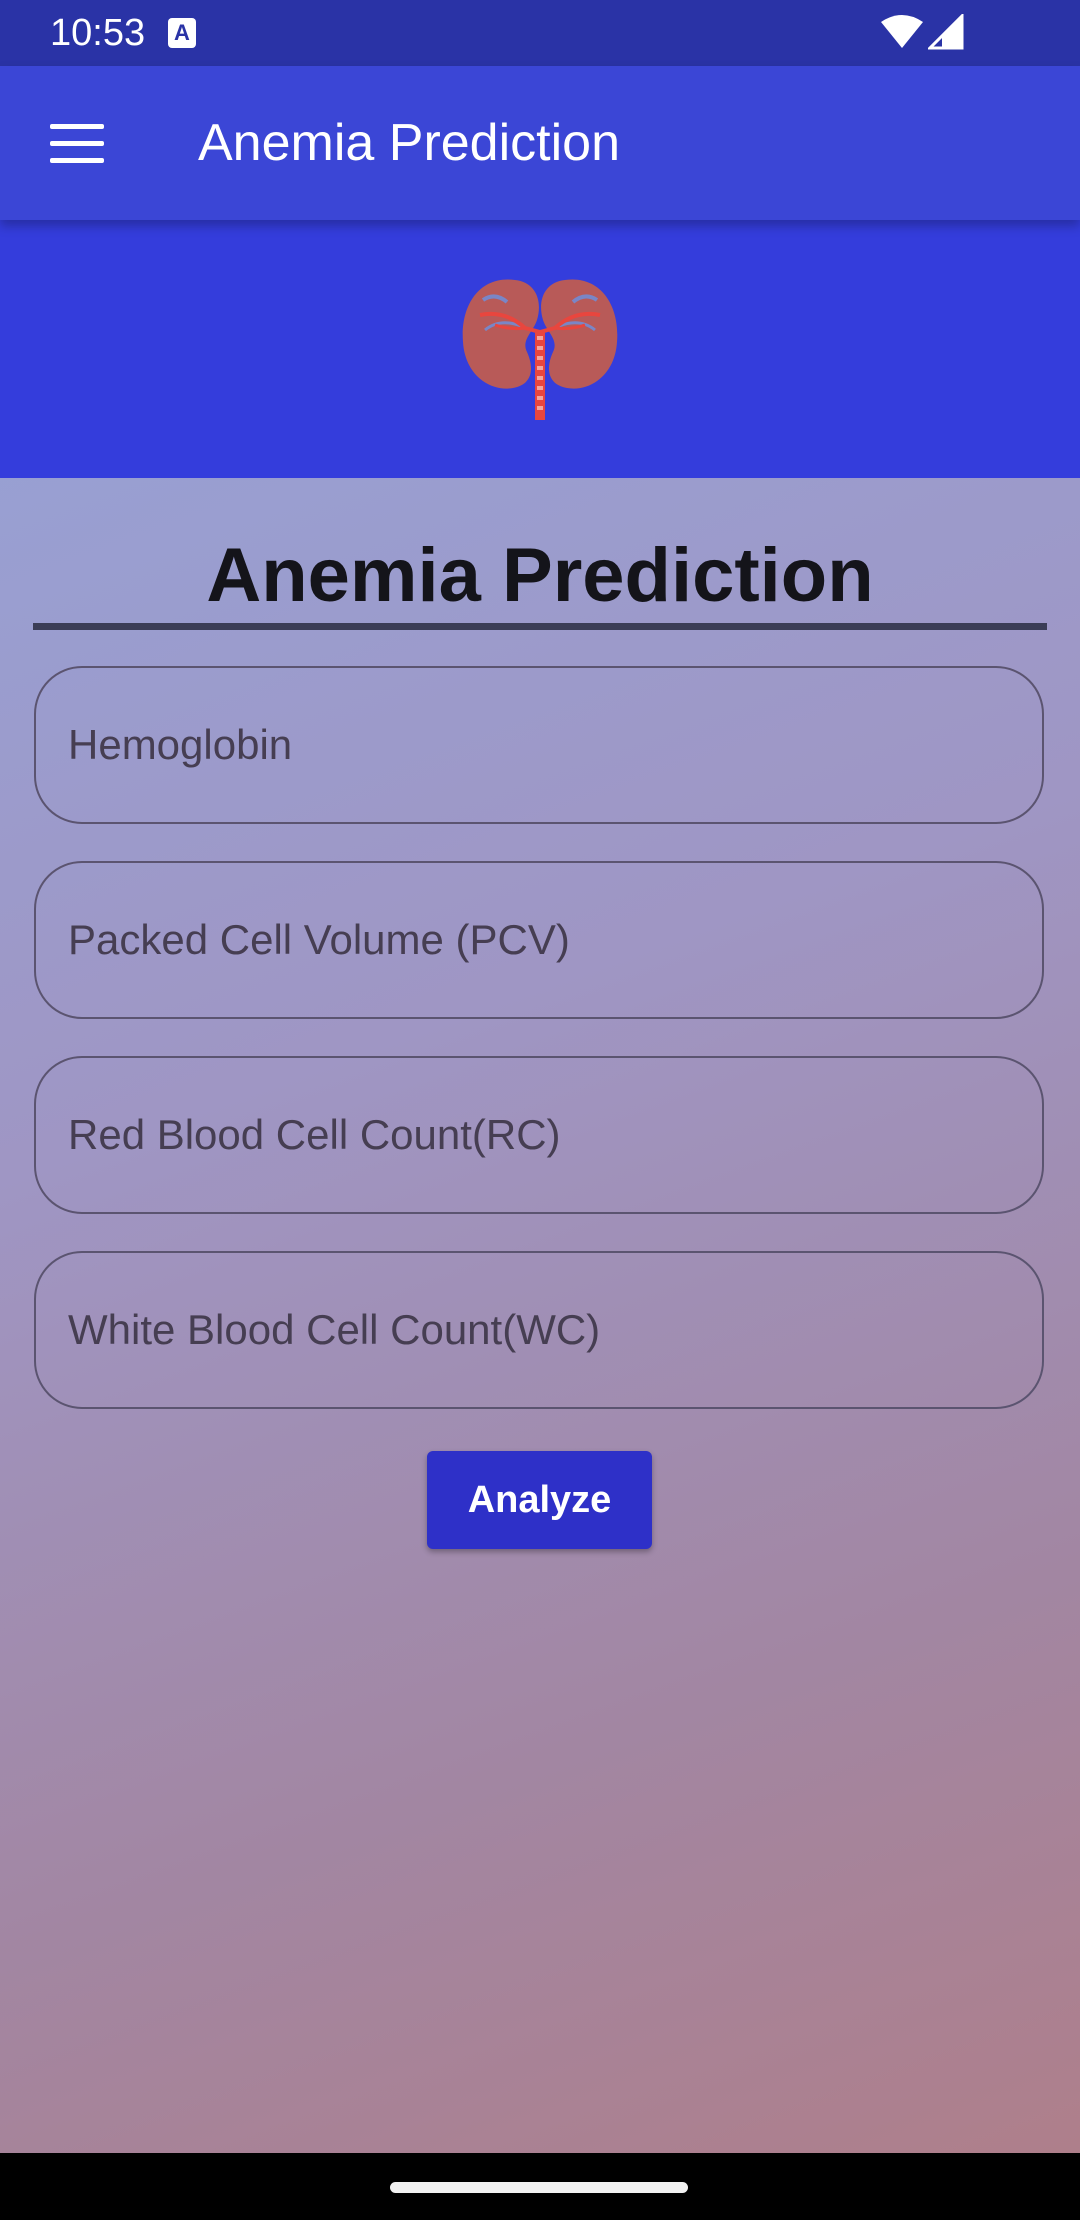  I want to click on status-bar: 10:53 A, so click(540, 33).